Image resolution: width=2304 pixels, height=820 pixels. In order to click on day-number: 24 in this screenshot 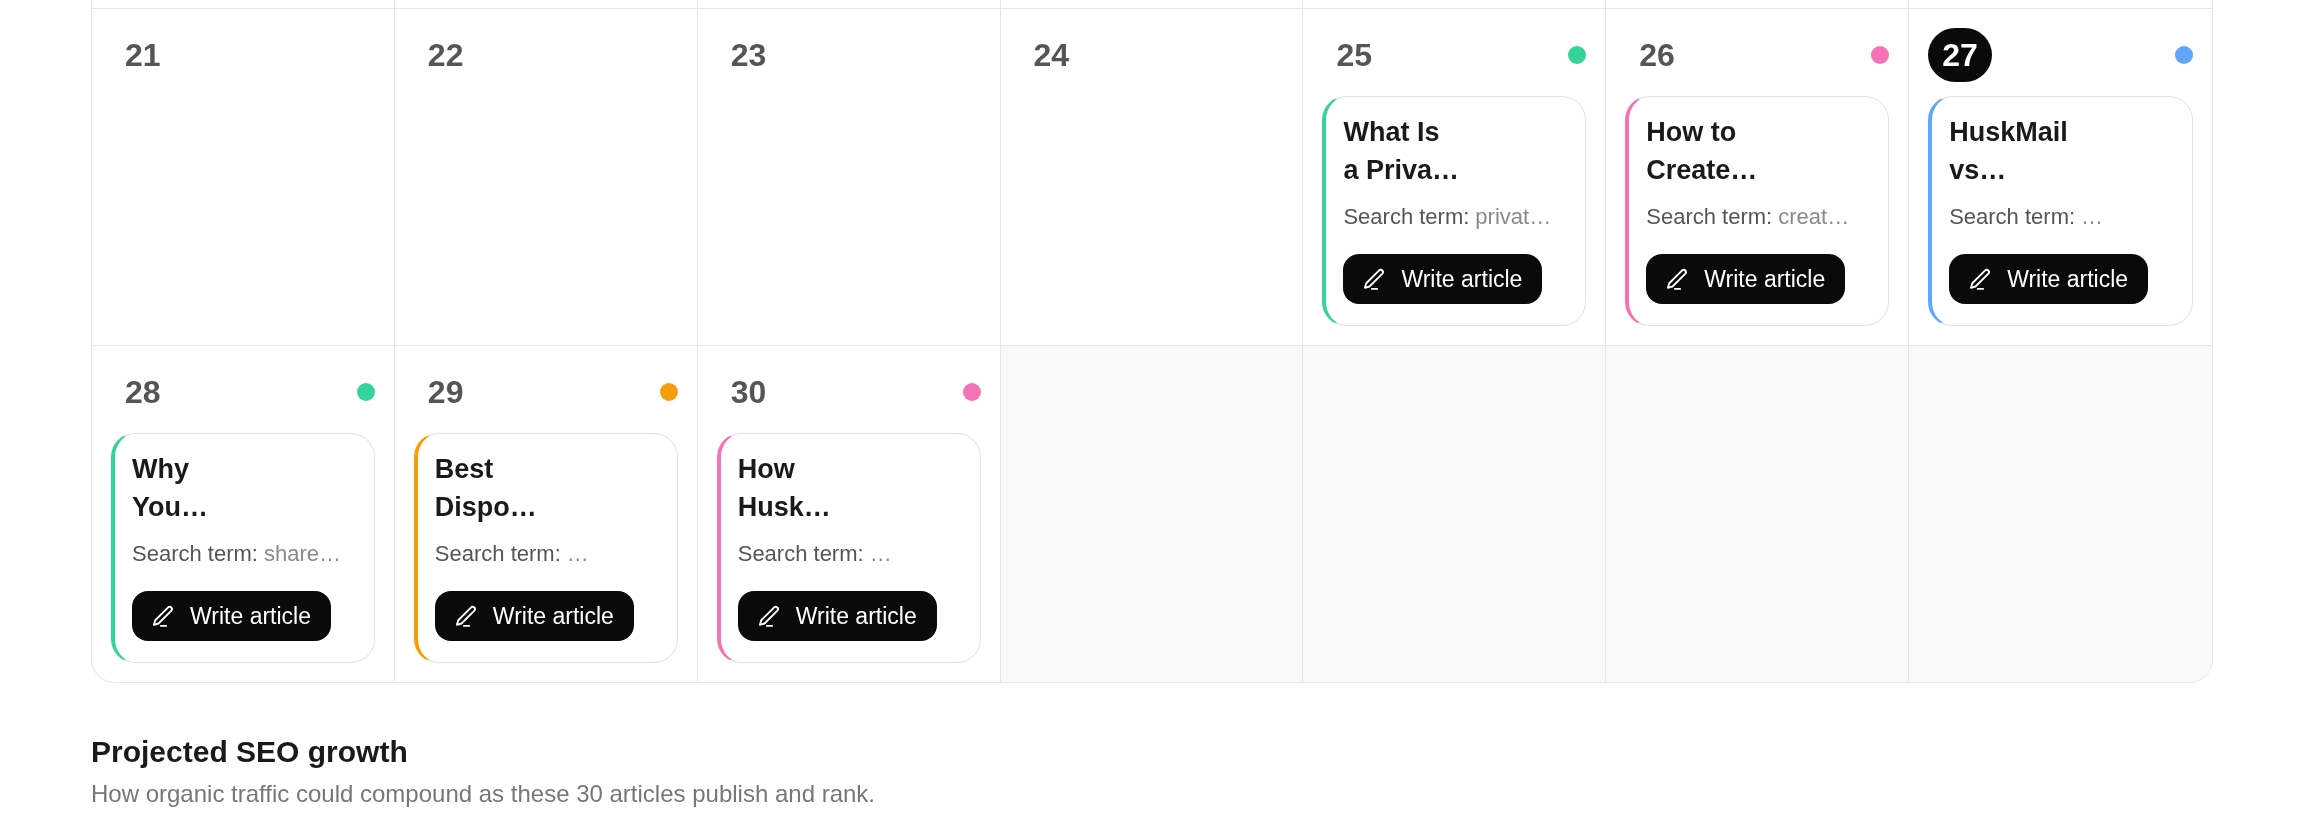, I will do `click(1051, 55)`.